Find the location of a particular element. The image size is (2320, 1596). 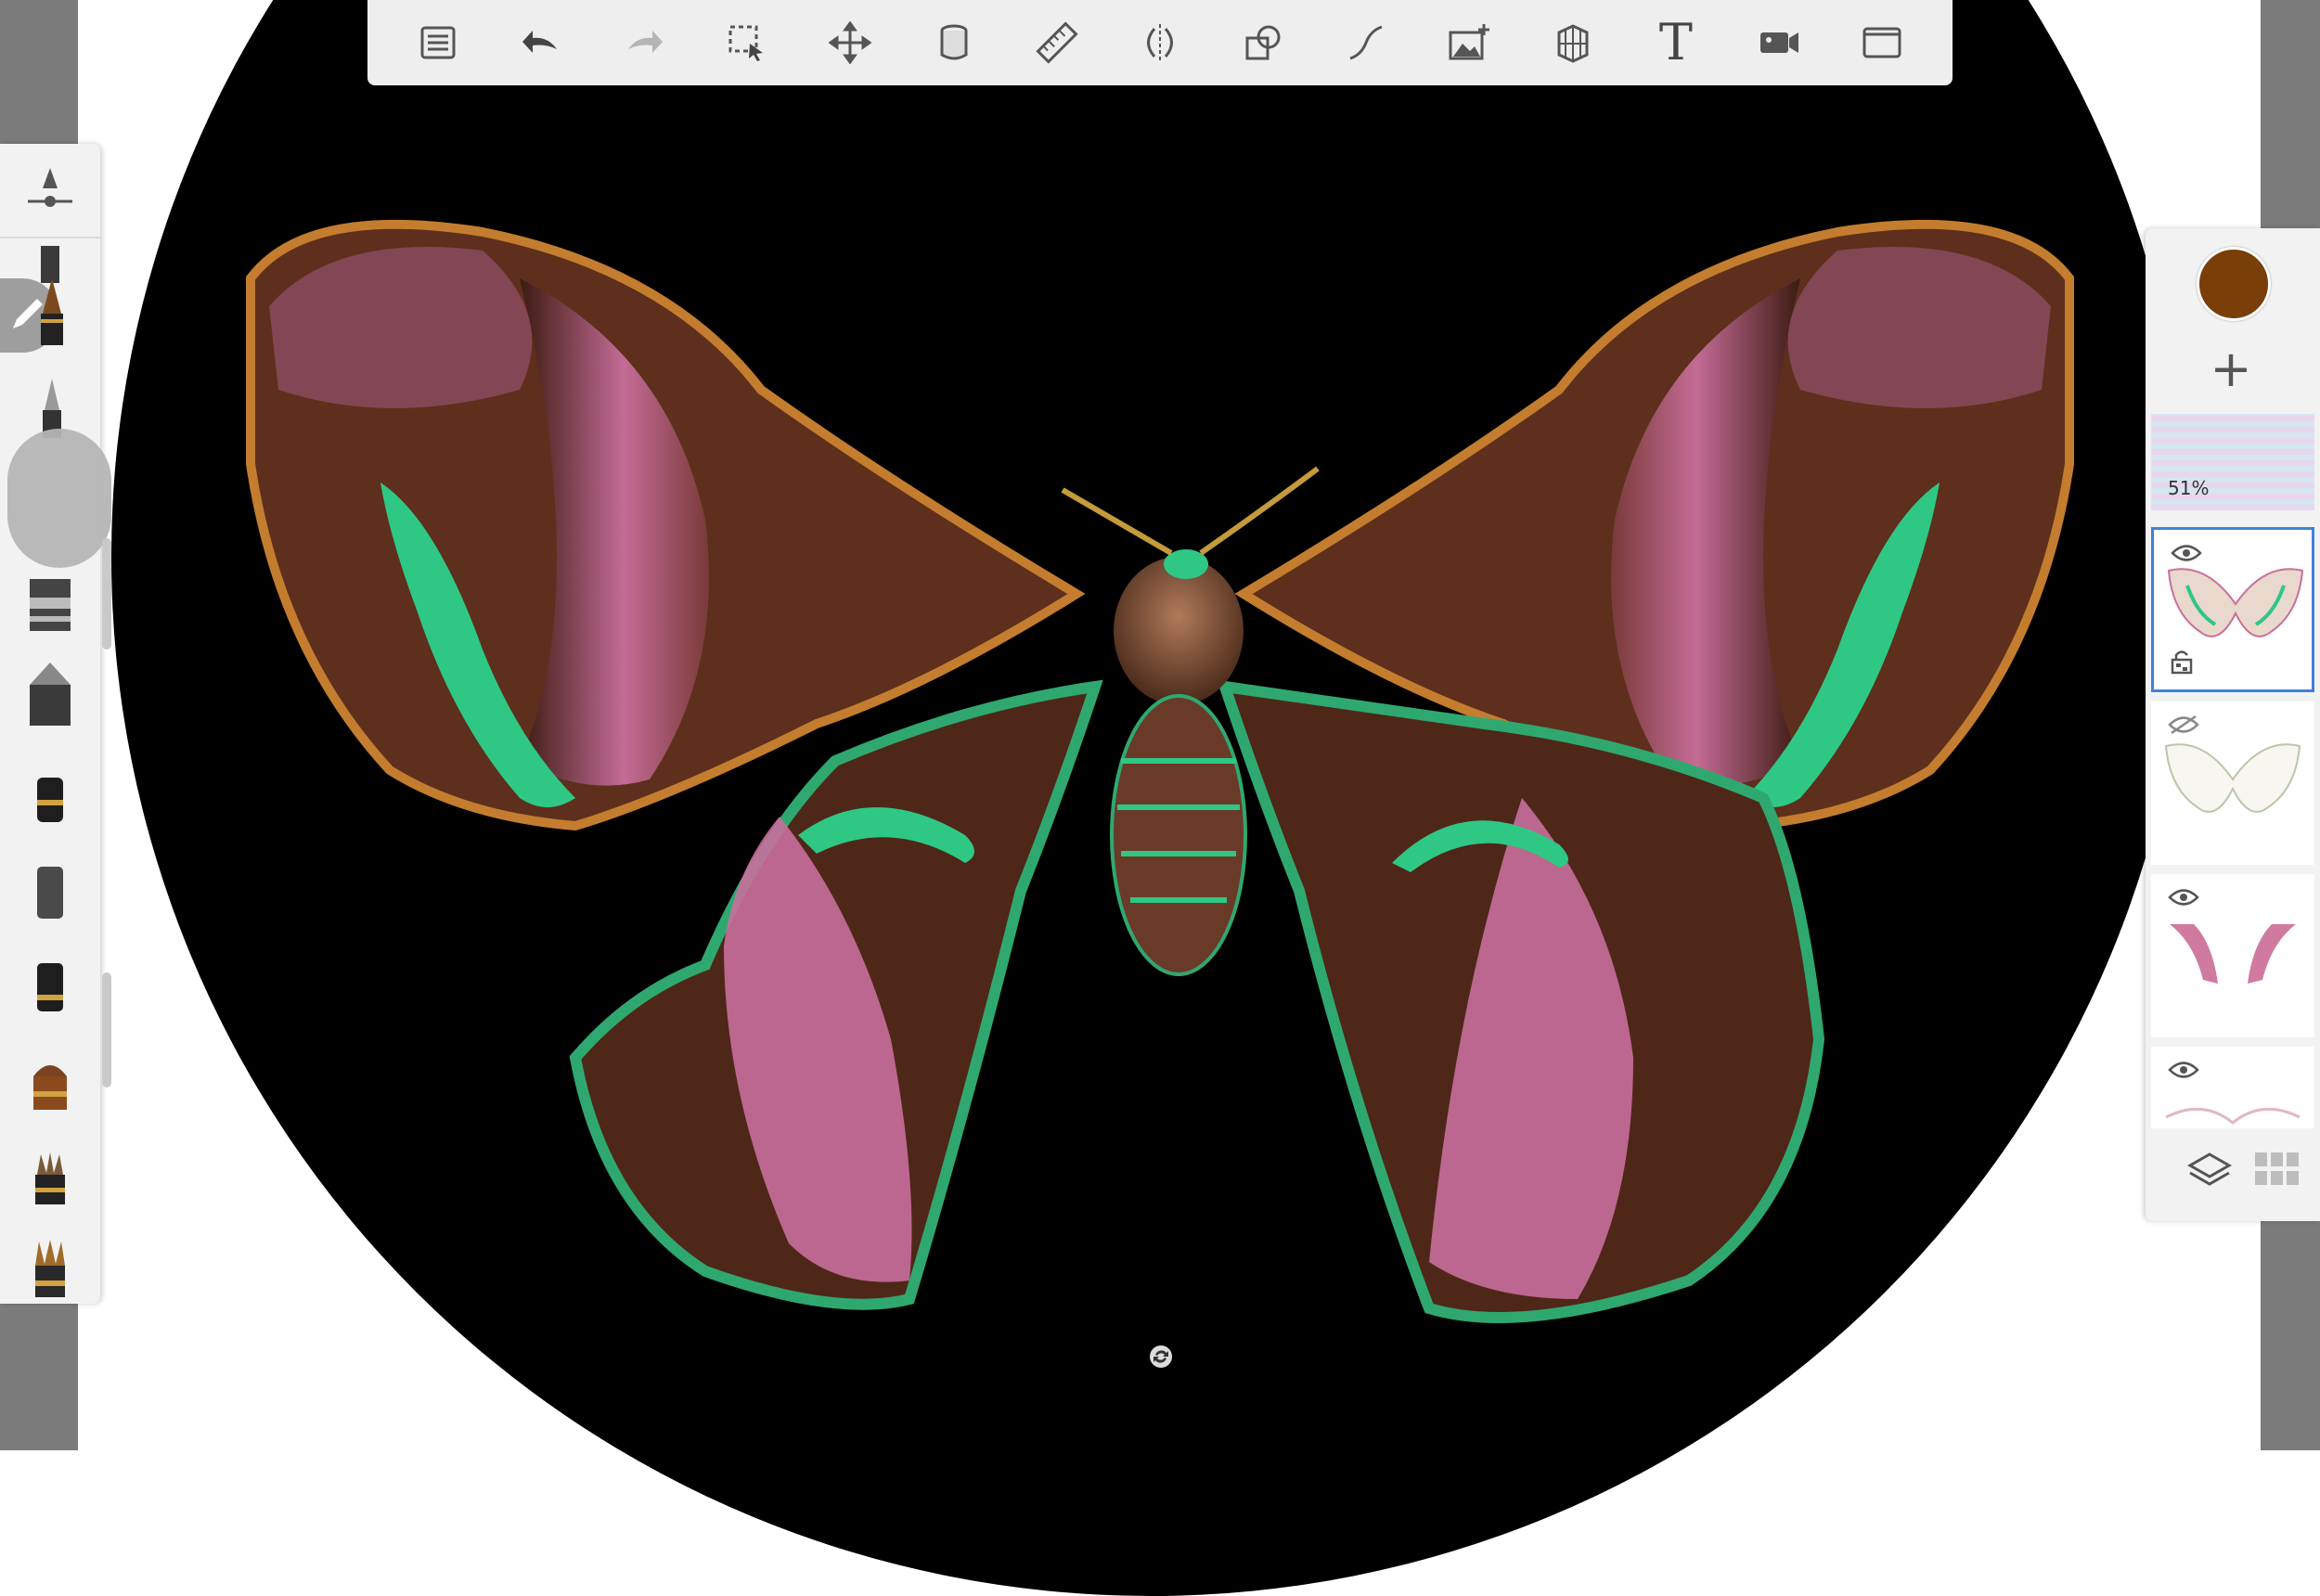

fullscreen-icon is located at coordinates (1882, 43).